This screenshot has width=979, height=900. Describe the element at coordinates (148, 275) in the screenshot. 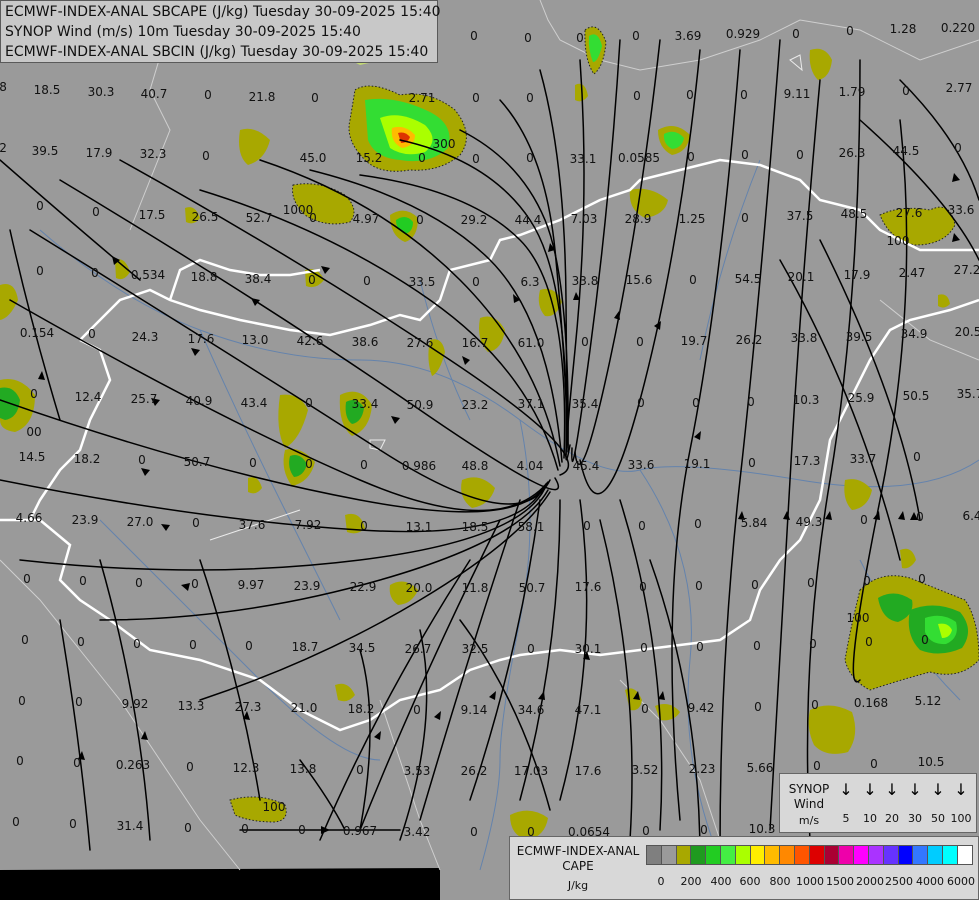

I see `cin-value: 0.534` at that location.